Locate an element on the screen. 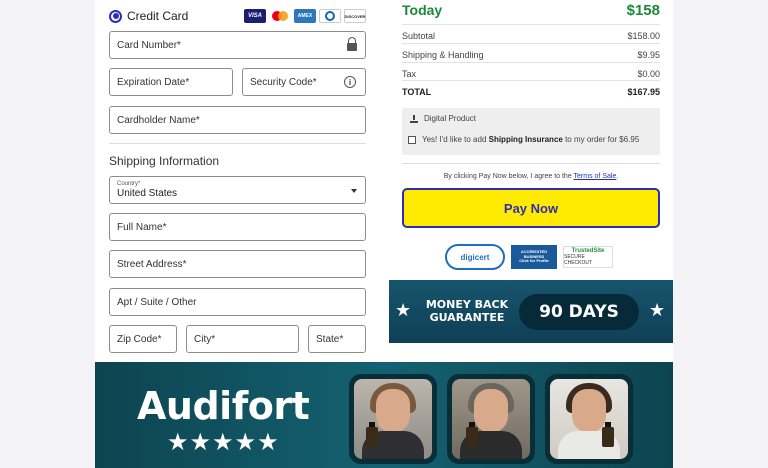 This screenshot has height=468, width=768. terms-of-sale-link: Terms of Sale is located at coordinates (595, 176).